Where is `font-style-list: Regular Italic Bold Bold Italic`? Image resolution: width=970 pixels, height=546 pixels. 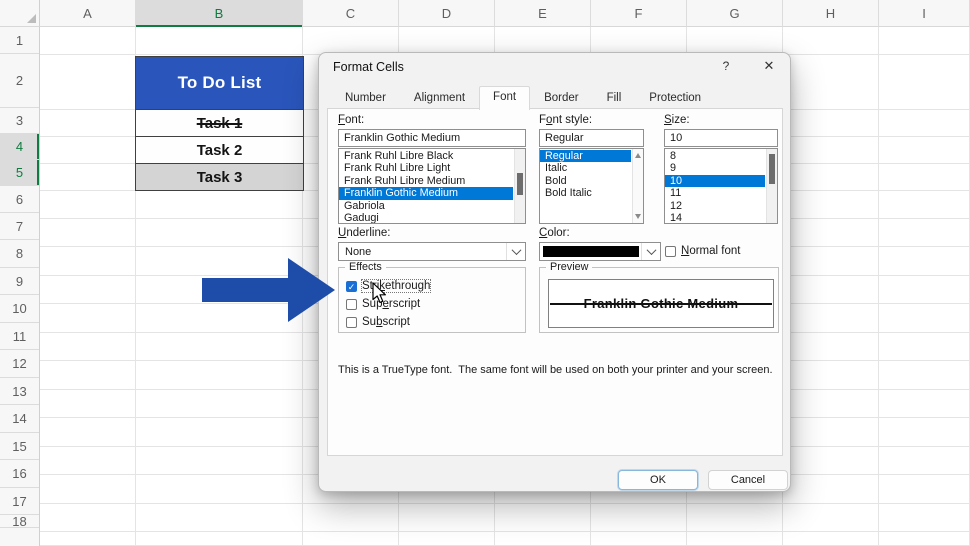 font-style-list: Regular Italic Bold Bold Italic is located at coordinates (591, 186).